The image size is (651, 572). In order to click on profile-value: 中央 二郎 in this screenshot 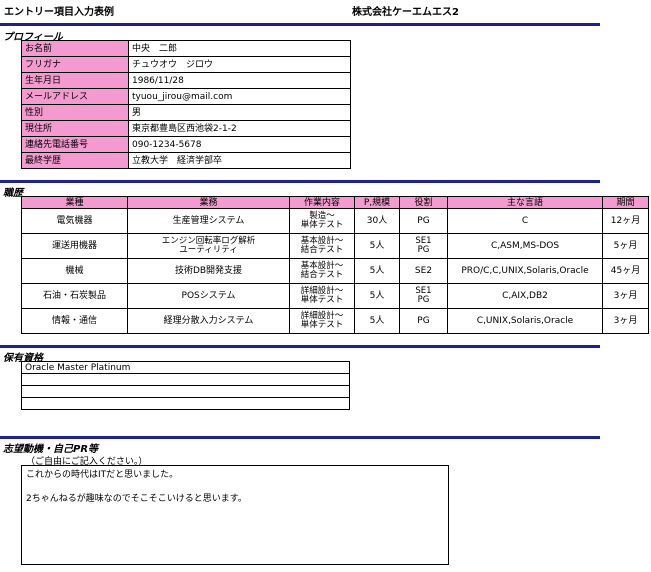, I will do `click(239, 48)`.